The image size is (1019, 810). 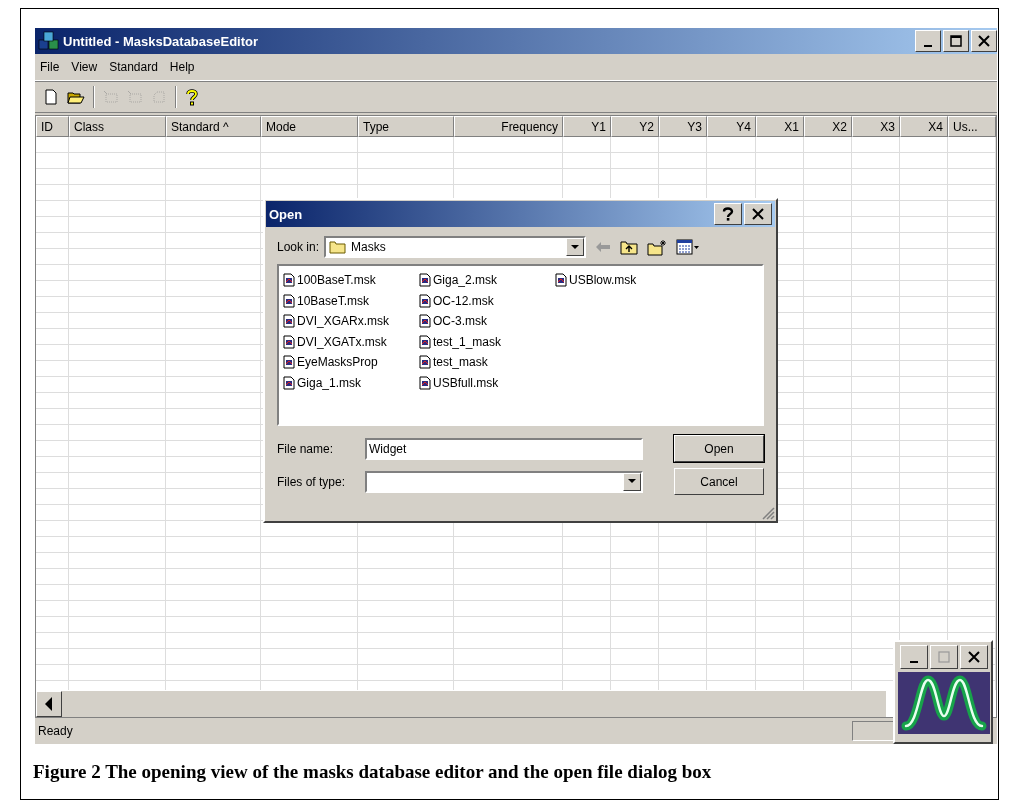 What do you see at coordinates (461, 703) in the screenshot?
I see `horizontal-scrollbar` at bounding box center [461, 703].